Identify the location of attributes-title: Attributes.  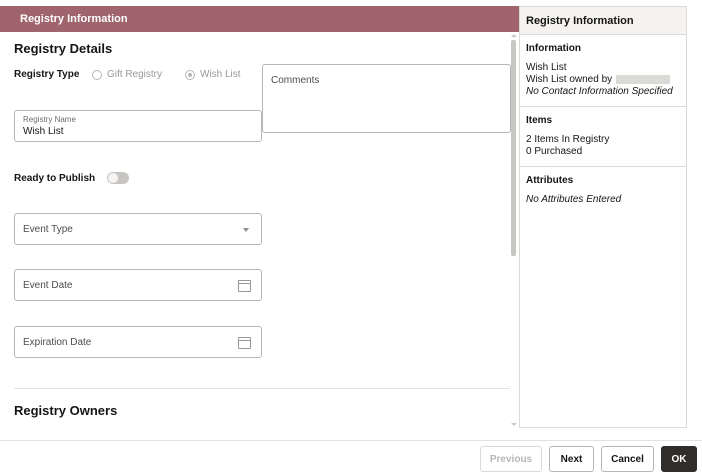
(550, 180).